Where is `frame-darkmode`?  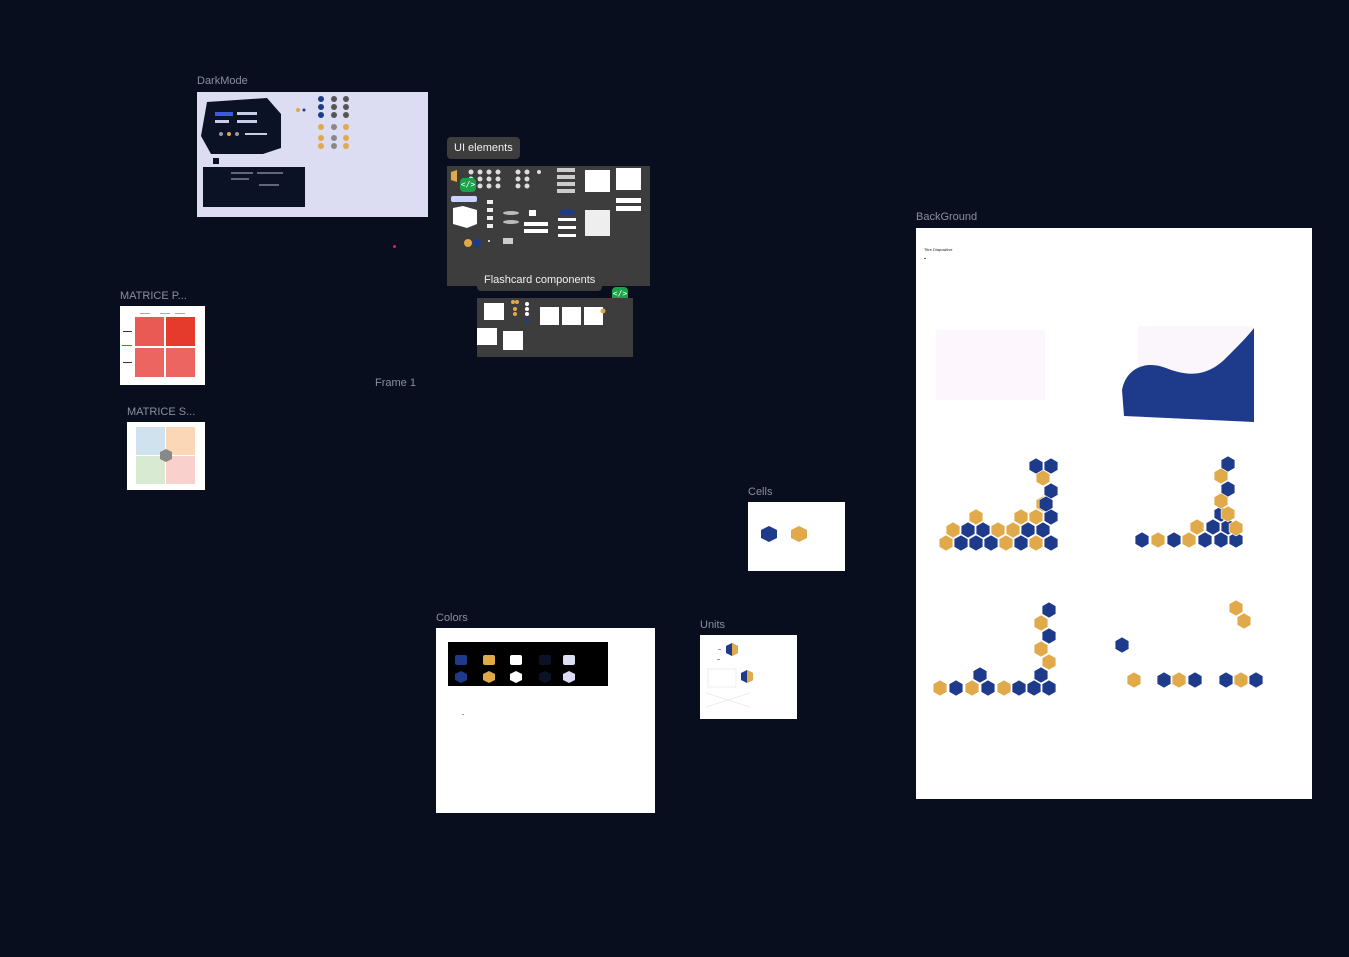 frame-darkmode is located at coordinates (312, 154).